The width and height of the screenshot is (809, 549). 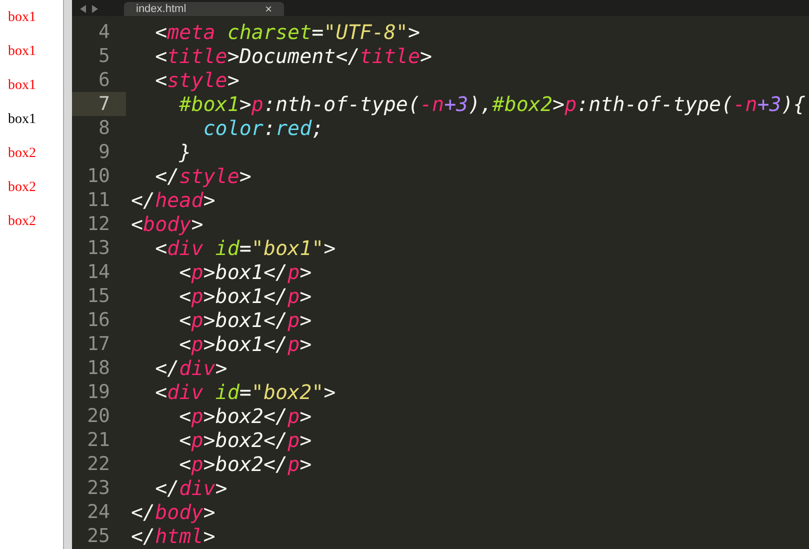 What do you see at coordinates (161, 9) in the screenshot?
I see `tab-label: index.html` at bounding box center [161, 9].